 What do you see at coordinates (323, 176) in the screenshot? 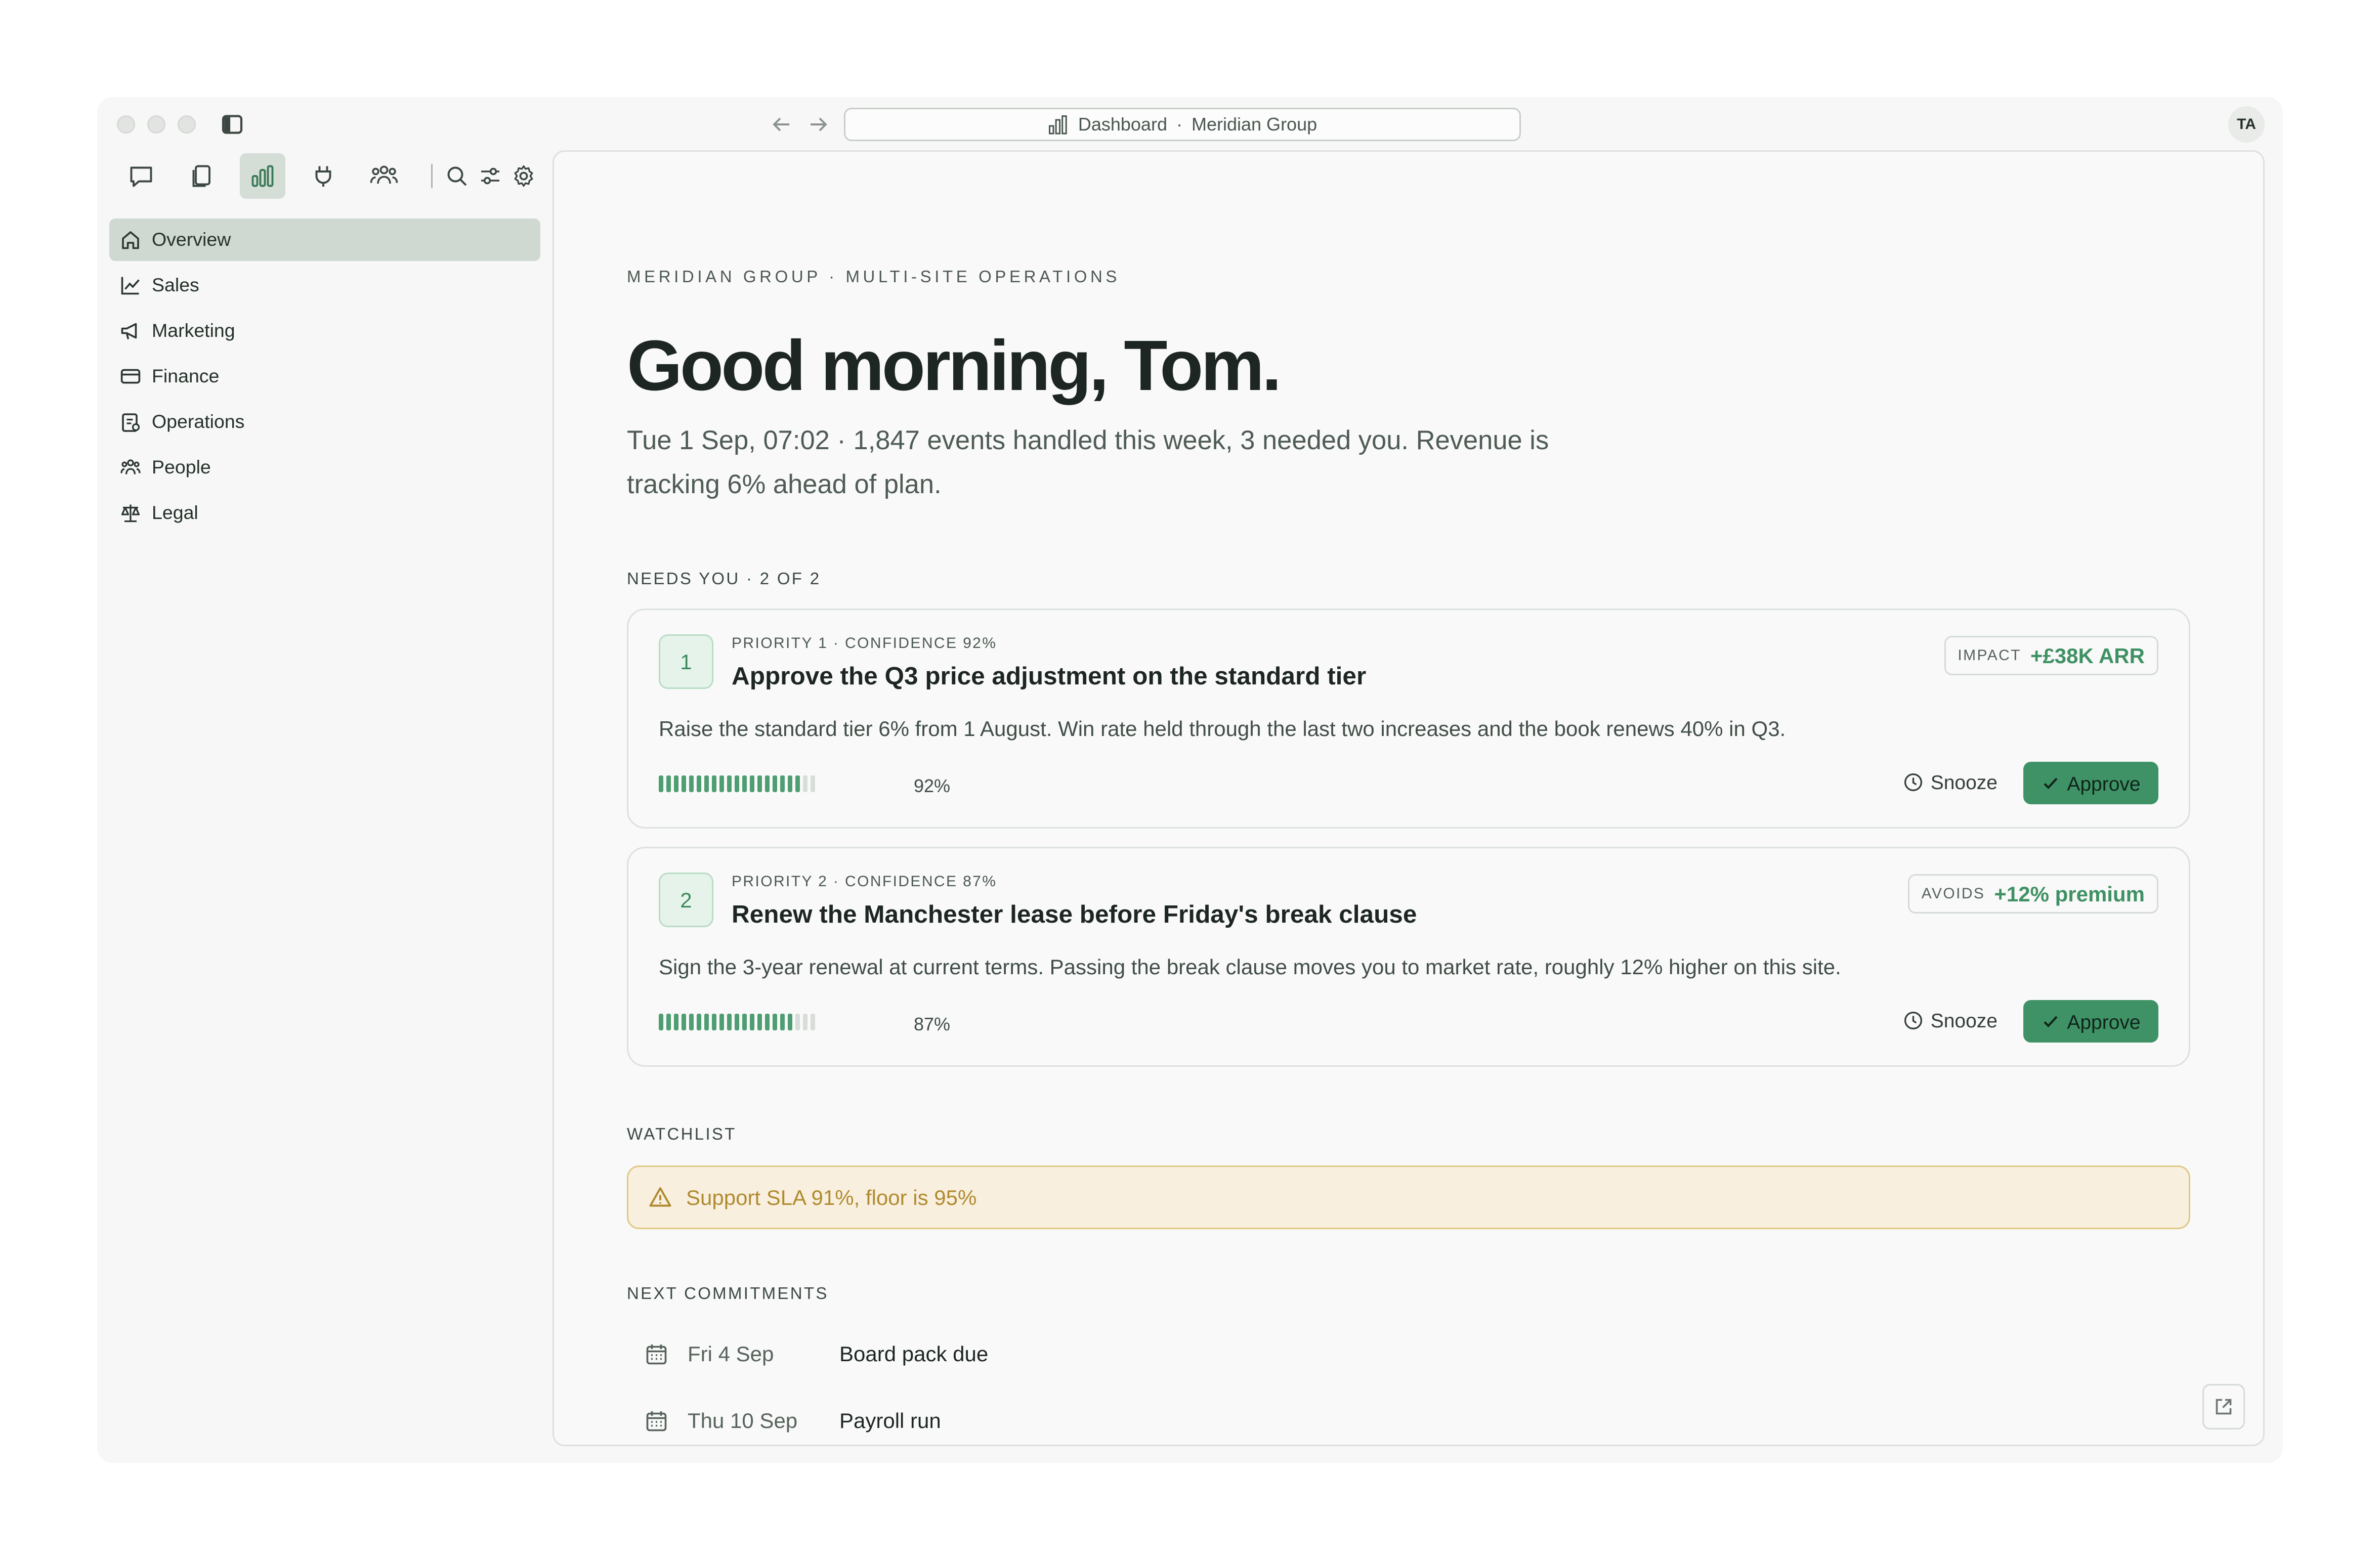
I see `plug-icon` at bounding box center [323, 176].